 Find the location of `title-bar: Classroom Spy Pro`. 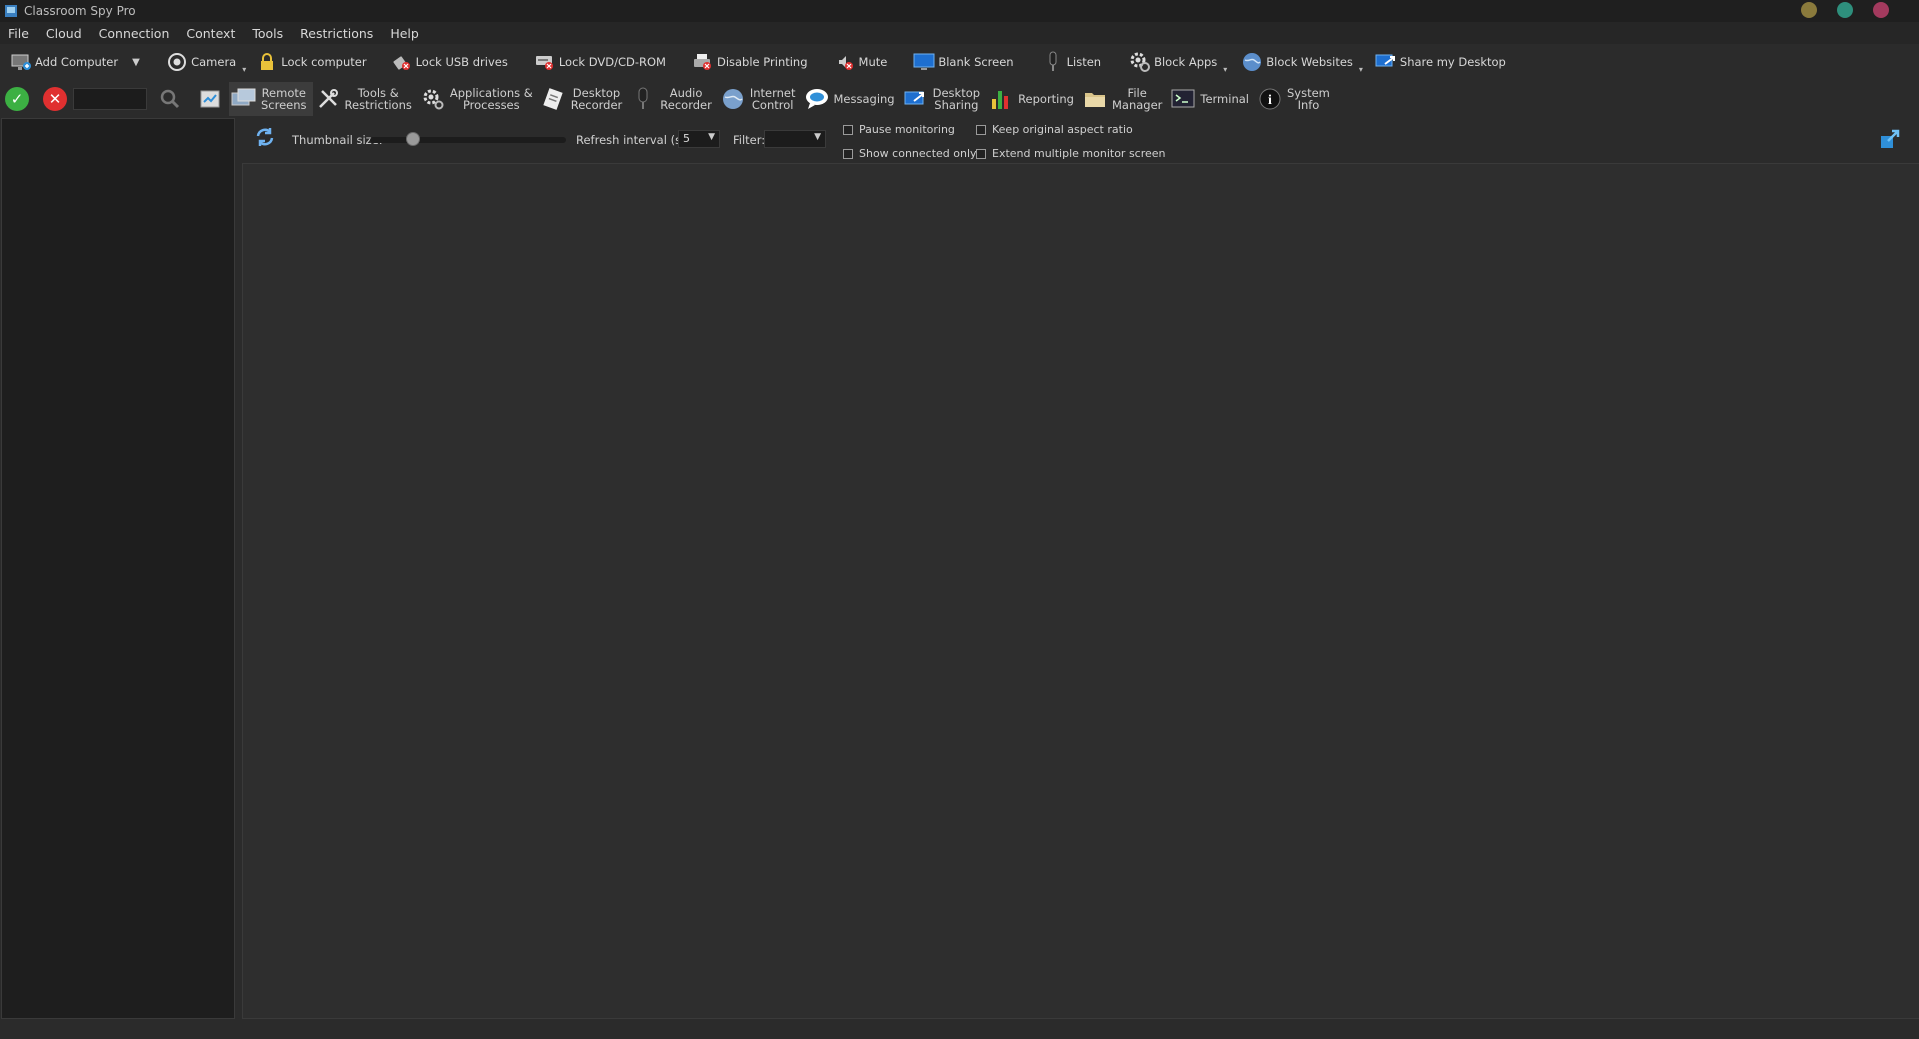

title-bar: Classroom Spy Pro is located at coordinates (959, 11).